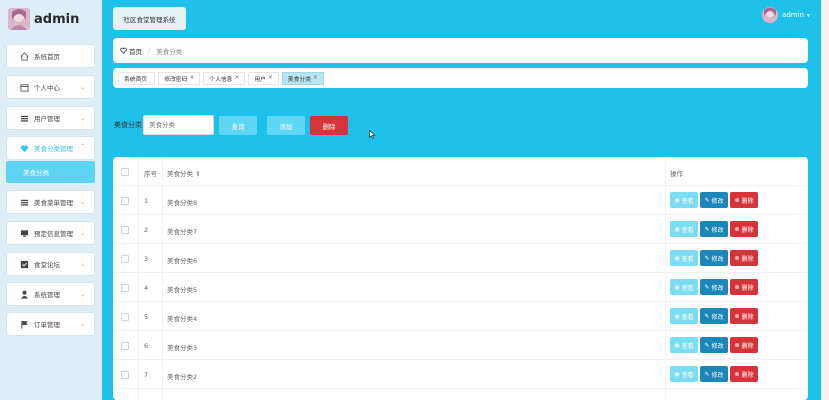 The width and height of the screenshot is (829, 400). Describe the element at coordinates (329, 125) in the screenshot. I see `delete-button: 删除` at that location.